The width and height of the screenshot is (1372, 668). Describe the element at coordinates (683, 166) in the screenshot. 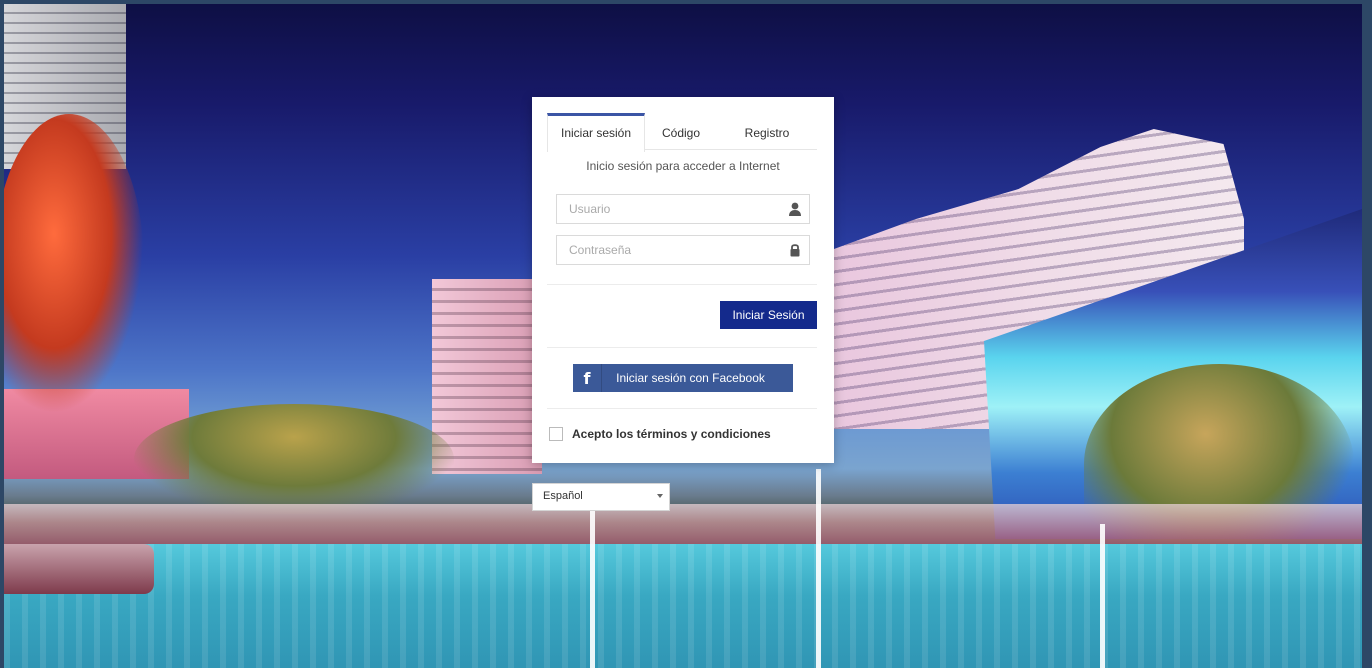

I see `login-subtitle: Inicio sesión para acceder a Internet` at that location.